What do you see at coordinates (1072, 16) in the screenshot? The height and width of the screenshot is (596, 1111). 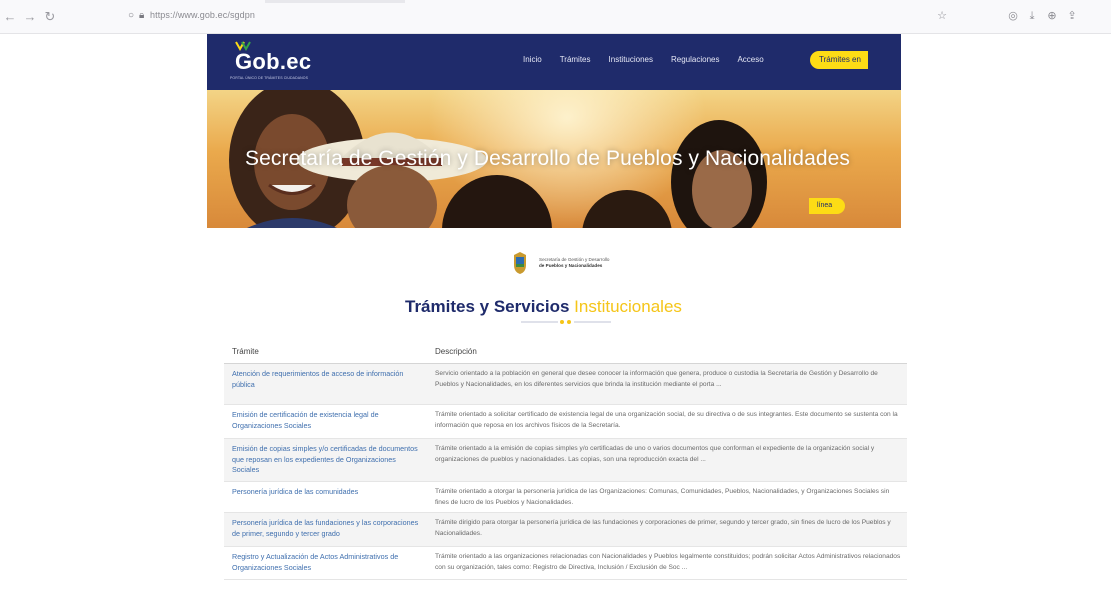 I see `share-icon: ⇪` at bounding box center [1072, 16].